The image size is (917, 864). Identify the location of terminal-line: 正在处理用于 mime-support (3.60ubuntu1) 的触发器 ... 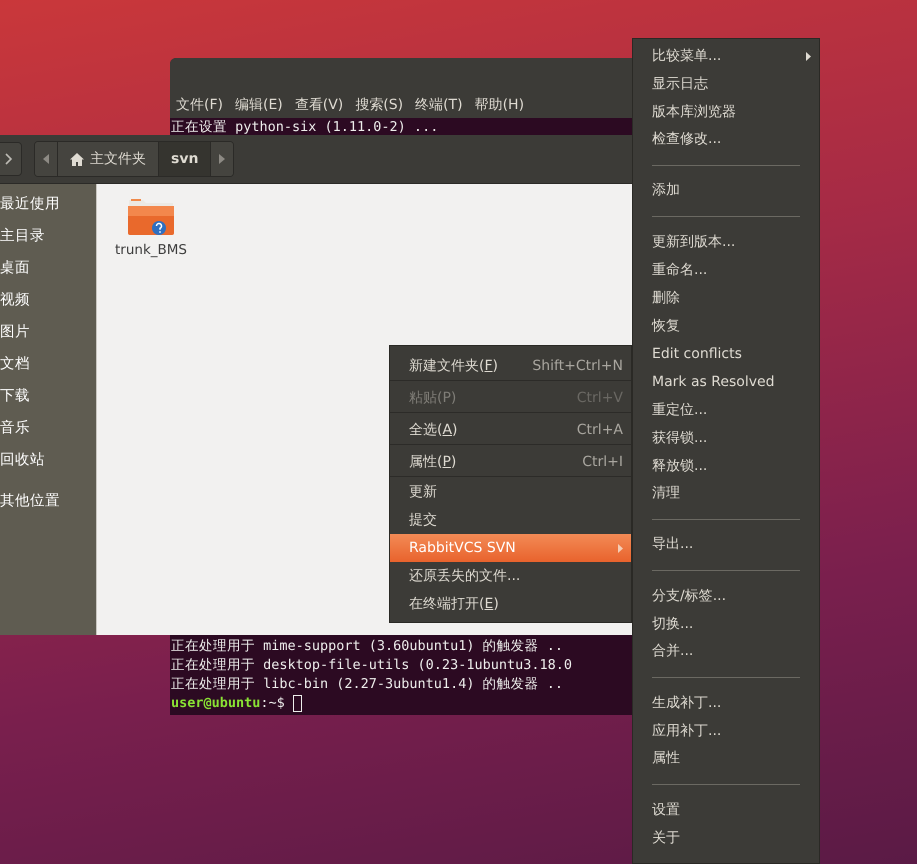
(367, 646).